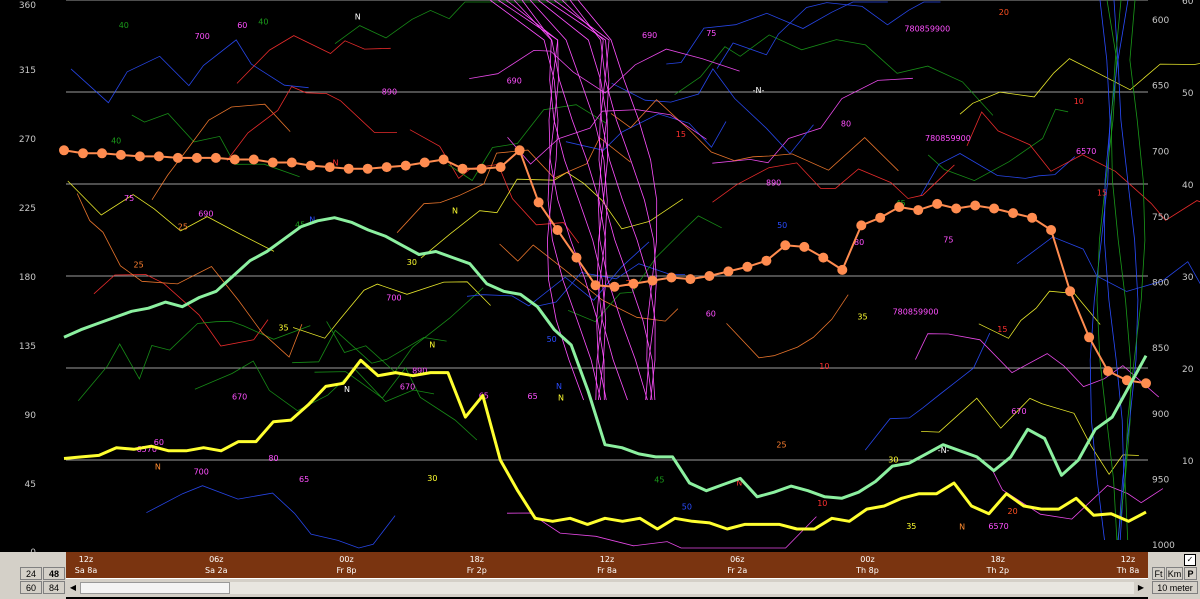  What do you see at coordinates (389, 92) in the screenshot?
I see `contour-label: 890` at bounding box center [389, 92].